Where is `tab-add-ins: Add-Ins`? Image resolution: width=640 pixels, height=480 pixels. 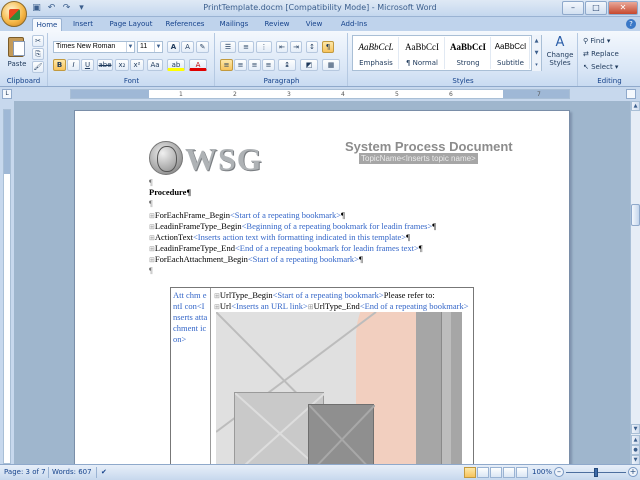
tab-add-ins: Add-Ins is located at coordinates (354, 24).